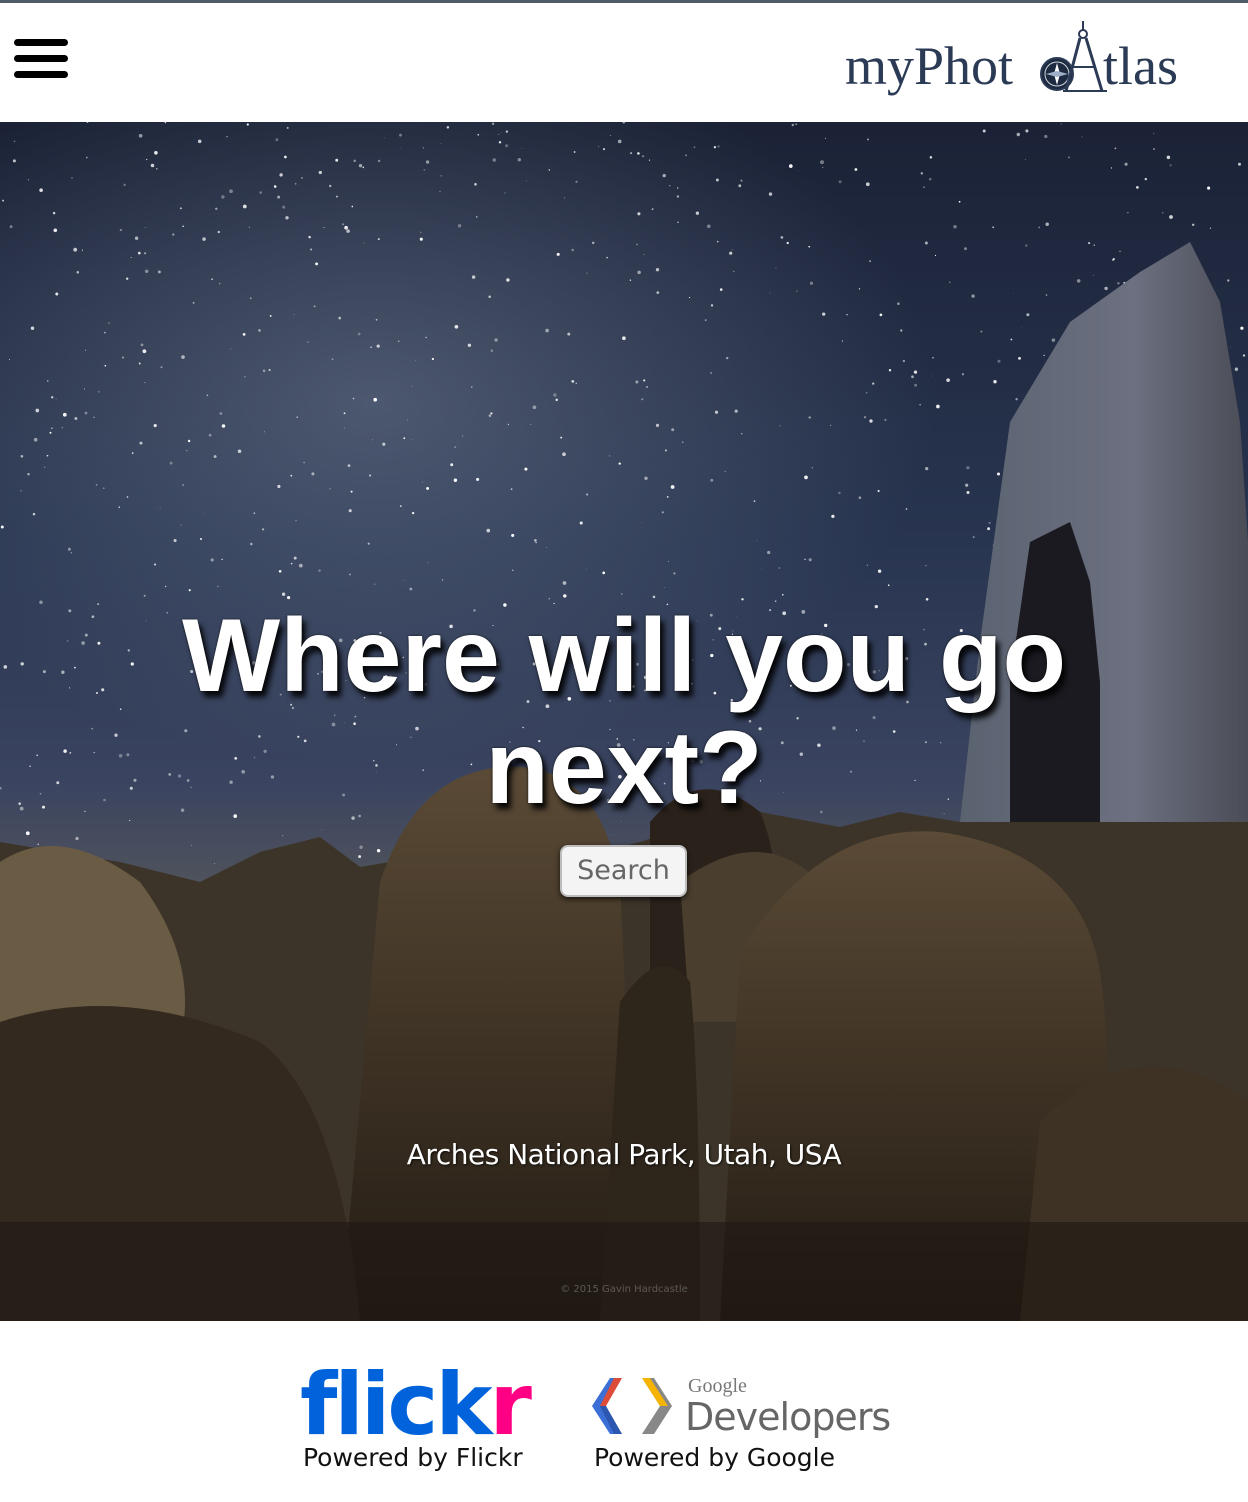  Describe the element at coordinates (1073, 56) in the screenshot. I see `compass-icon` at that location.